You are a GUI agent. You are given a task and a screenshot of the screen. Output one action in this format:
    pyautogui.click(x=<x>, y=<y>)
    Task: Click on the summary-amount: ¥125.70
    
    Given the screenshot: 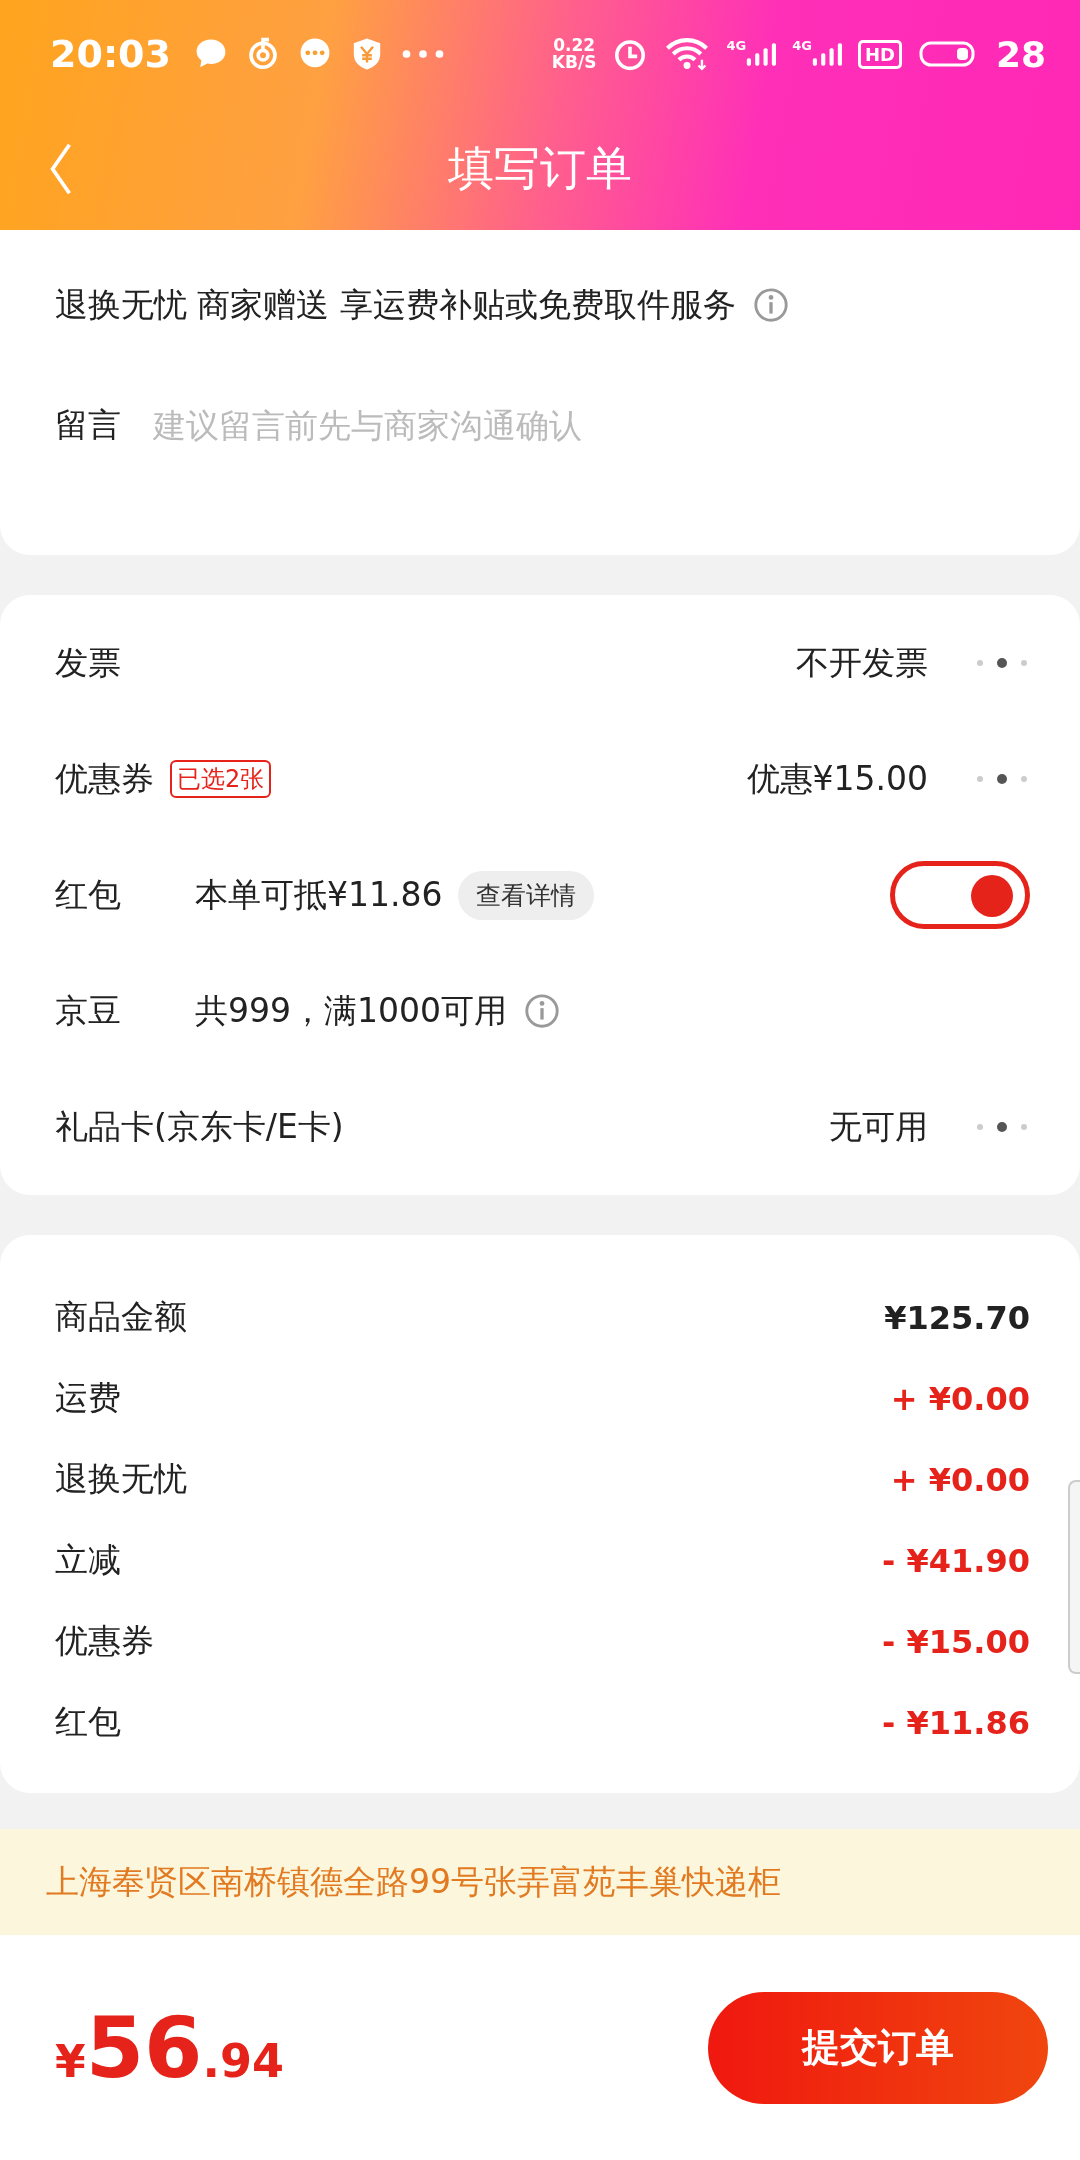 What is the action you would take?
    pyautogui.click(x=957, y=1317)
    